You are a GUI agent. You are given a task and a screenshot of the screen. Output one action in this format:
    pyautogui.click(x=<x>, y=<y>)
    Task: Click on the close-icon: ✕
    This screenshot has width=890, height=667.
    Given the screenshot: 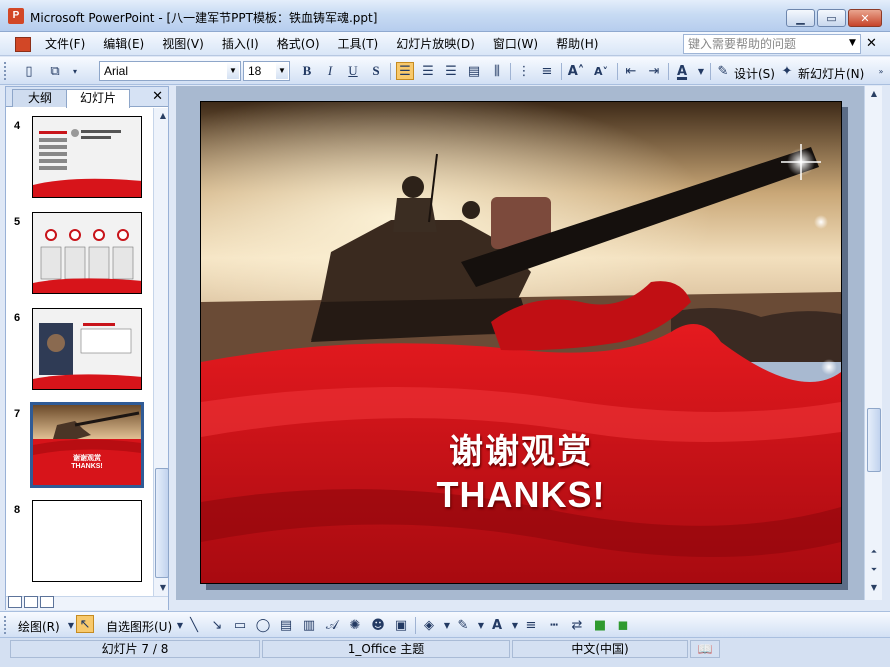 What is the action you would take?
    pyautogui.click(x=157, y=96)
    